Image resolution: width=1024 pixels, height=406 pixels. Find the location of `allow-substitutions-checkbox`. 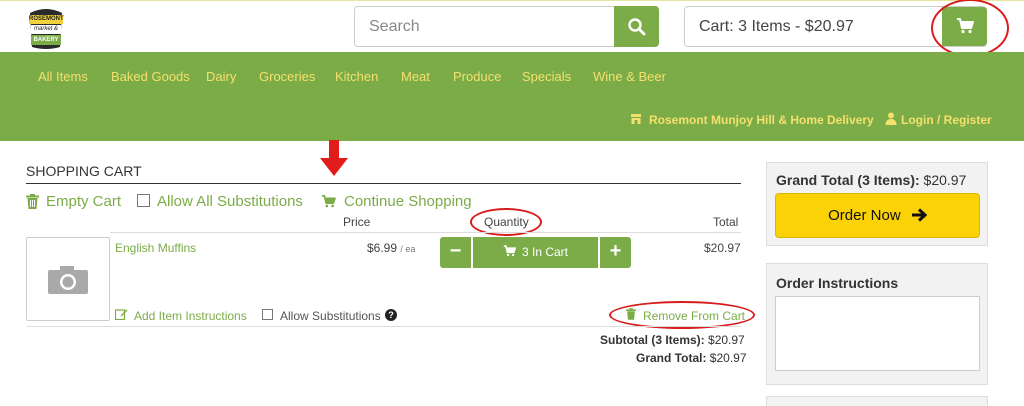

allow-substitutions-checkbox is located at coordinates (267, 314).